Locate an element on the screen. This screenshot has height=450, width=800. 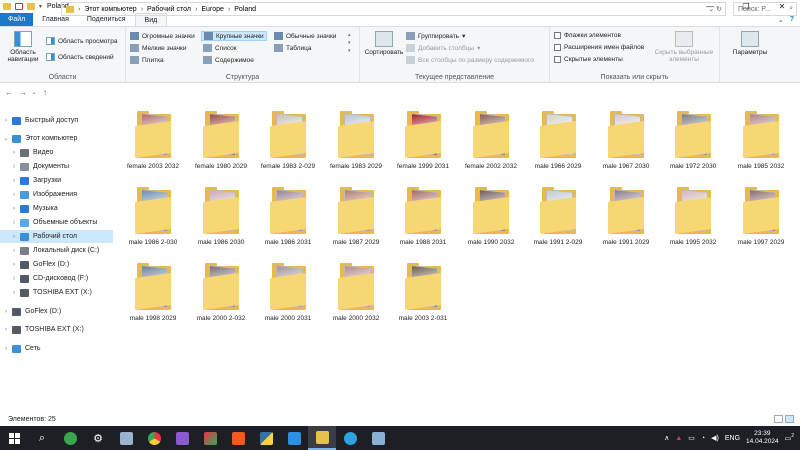
folder-item: male 1967 2030 is located at coordinates (626, 139).